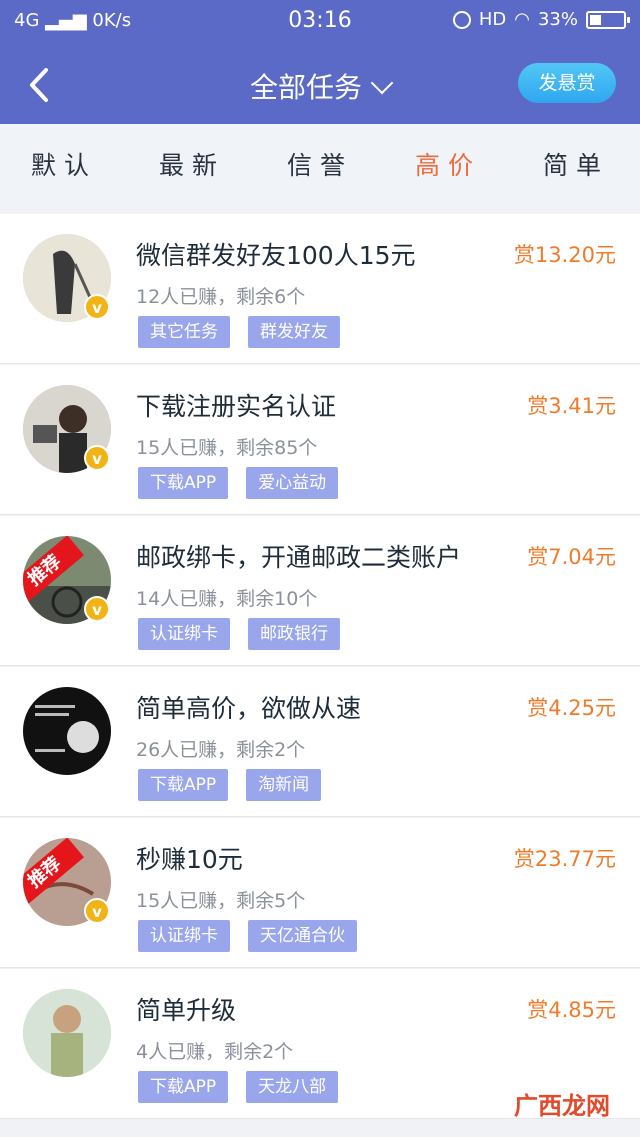 The image size is (640, 1137). Describe the element at coordinates (276, 255) in the screenshot. I see `task-title: 微信群发好友100人15元` at that location.